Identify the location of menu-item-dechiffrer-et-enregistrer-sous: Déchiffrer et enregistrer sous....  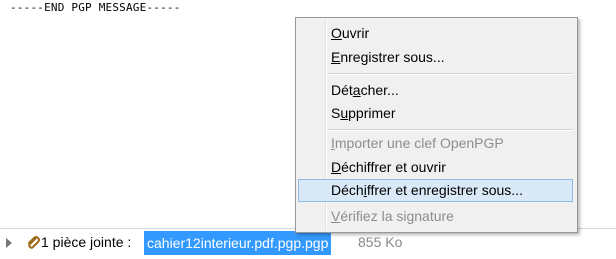
(435, 190).